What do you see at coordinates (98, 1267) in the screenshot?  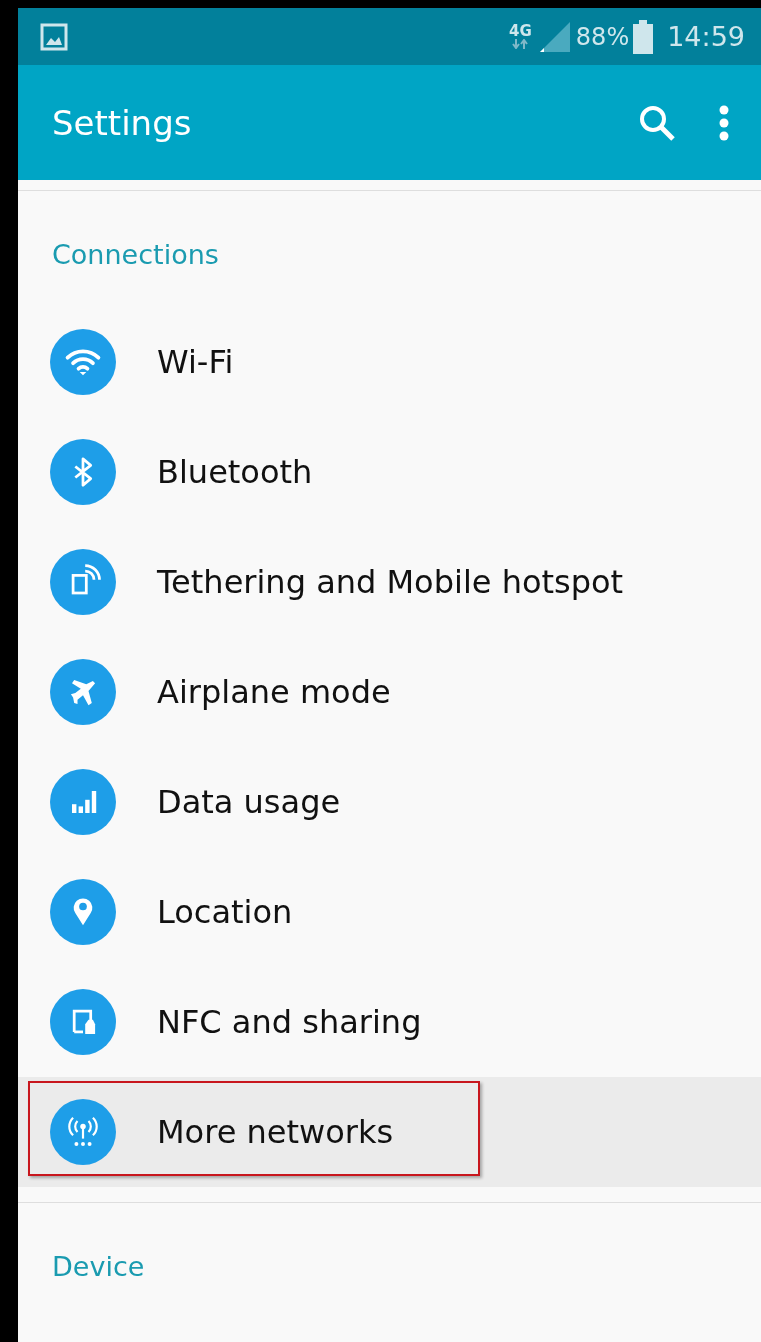 I see `section-header: Device` at bounding box center [98, 1267].